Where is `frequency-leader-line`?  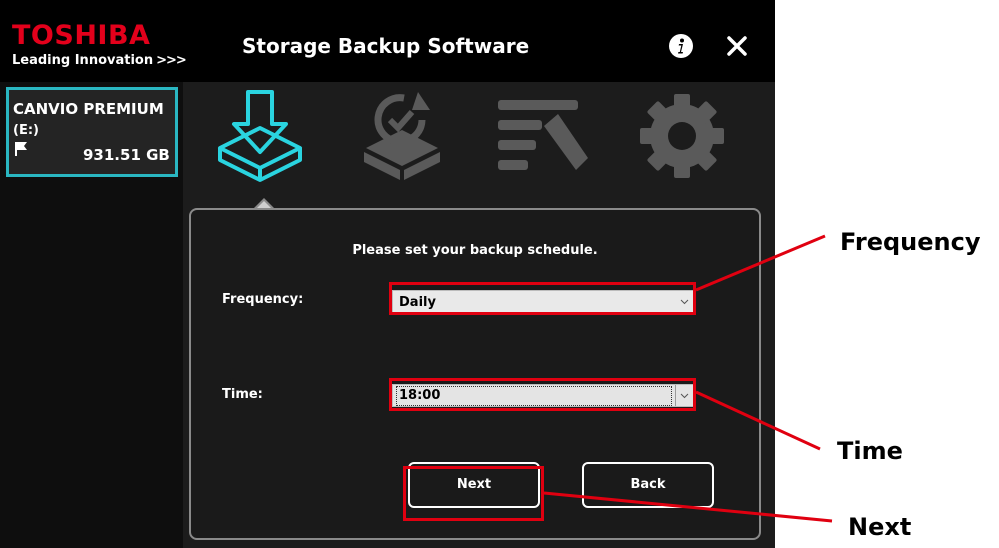
frequency-leader-line is located at coordinates (760, 263).